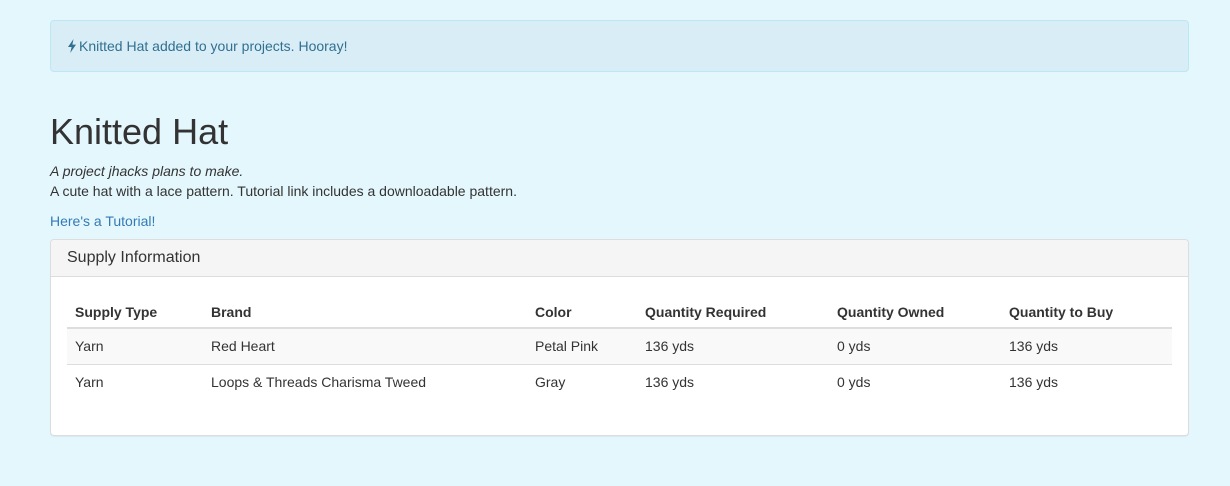 This screenshot has width=1230, height=486. I want to click on cell-brand: Red Heart, so click(365, 345).